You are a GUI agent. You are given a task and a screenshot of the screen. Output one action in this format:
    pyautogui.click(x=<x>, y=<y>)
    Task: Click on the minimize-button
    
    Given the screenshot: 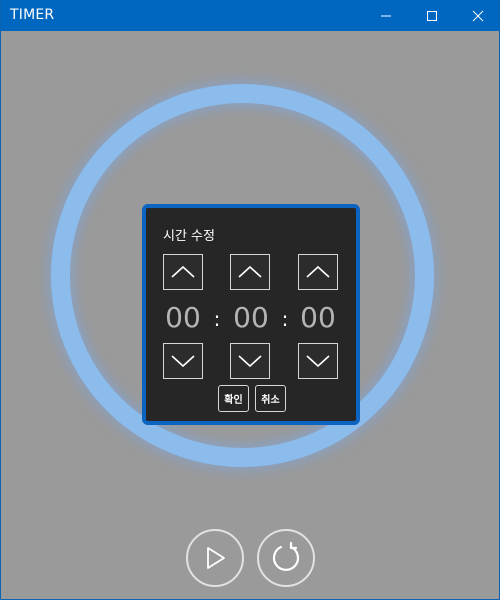 What is the action you would take?
    pyautogui.click(x=386, y=15)
    